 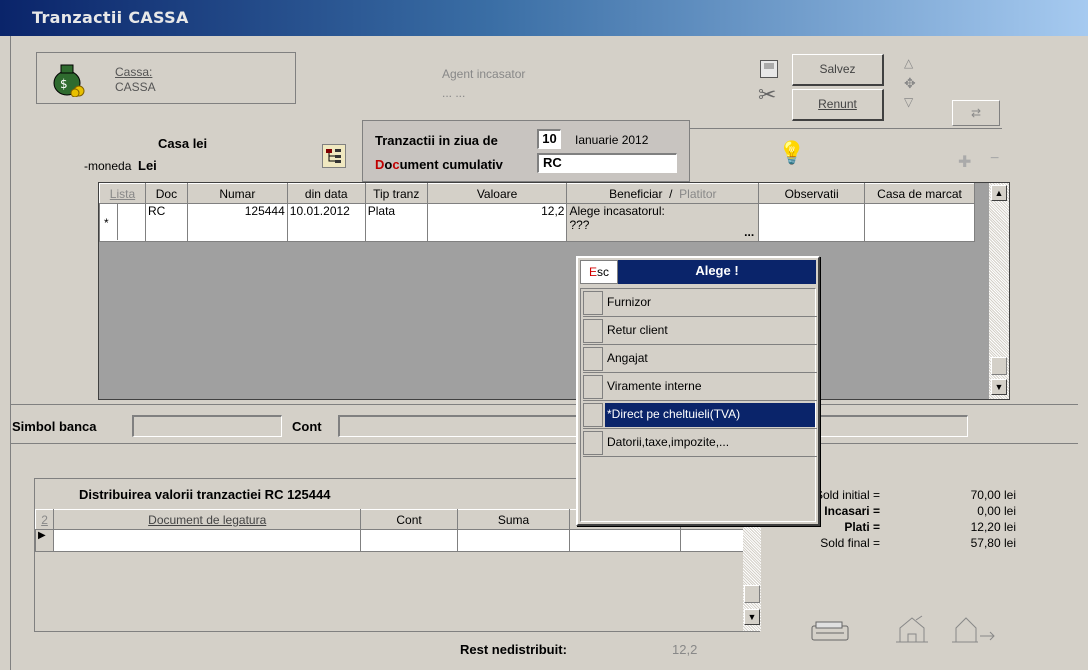 I want to click on down-arrow-icon: ▽, so click(x=908, y=102).